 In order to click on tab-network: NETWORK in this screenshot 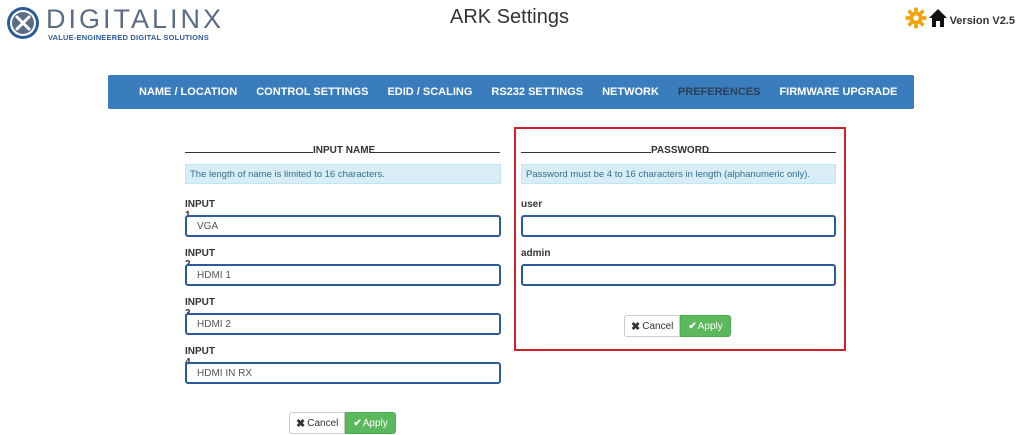, I will do `click(630, 92)`.